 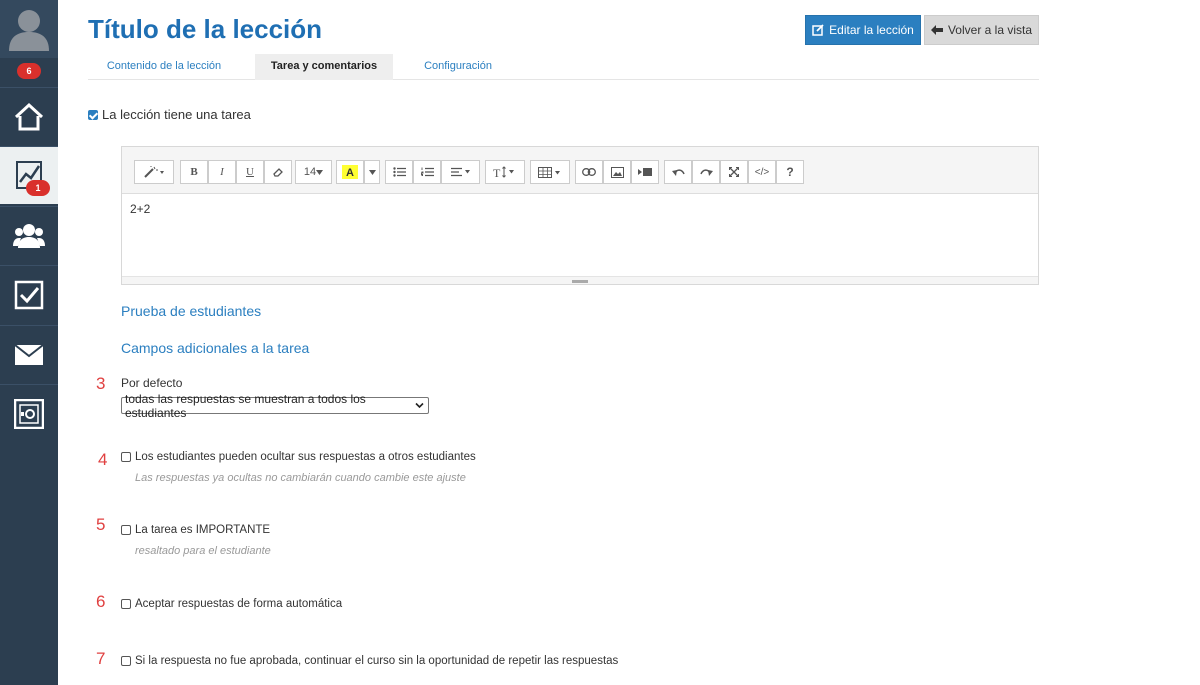 I want to click on highlight-color-button: A, so click(x=350, y=172).